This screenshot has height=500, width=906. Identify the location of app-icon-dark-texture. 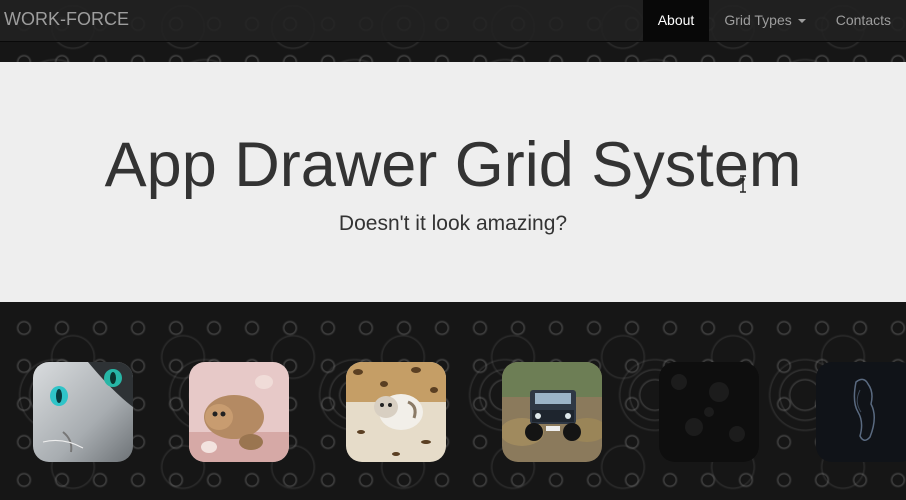
(709, 412).